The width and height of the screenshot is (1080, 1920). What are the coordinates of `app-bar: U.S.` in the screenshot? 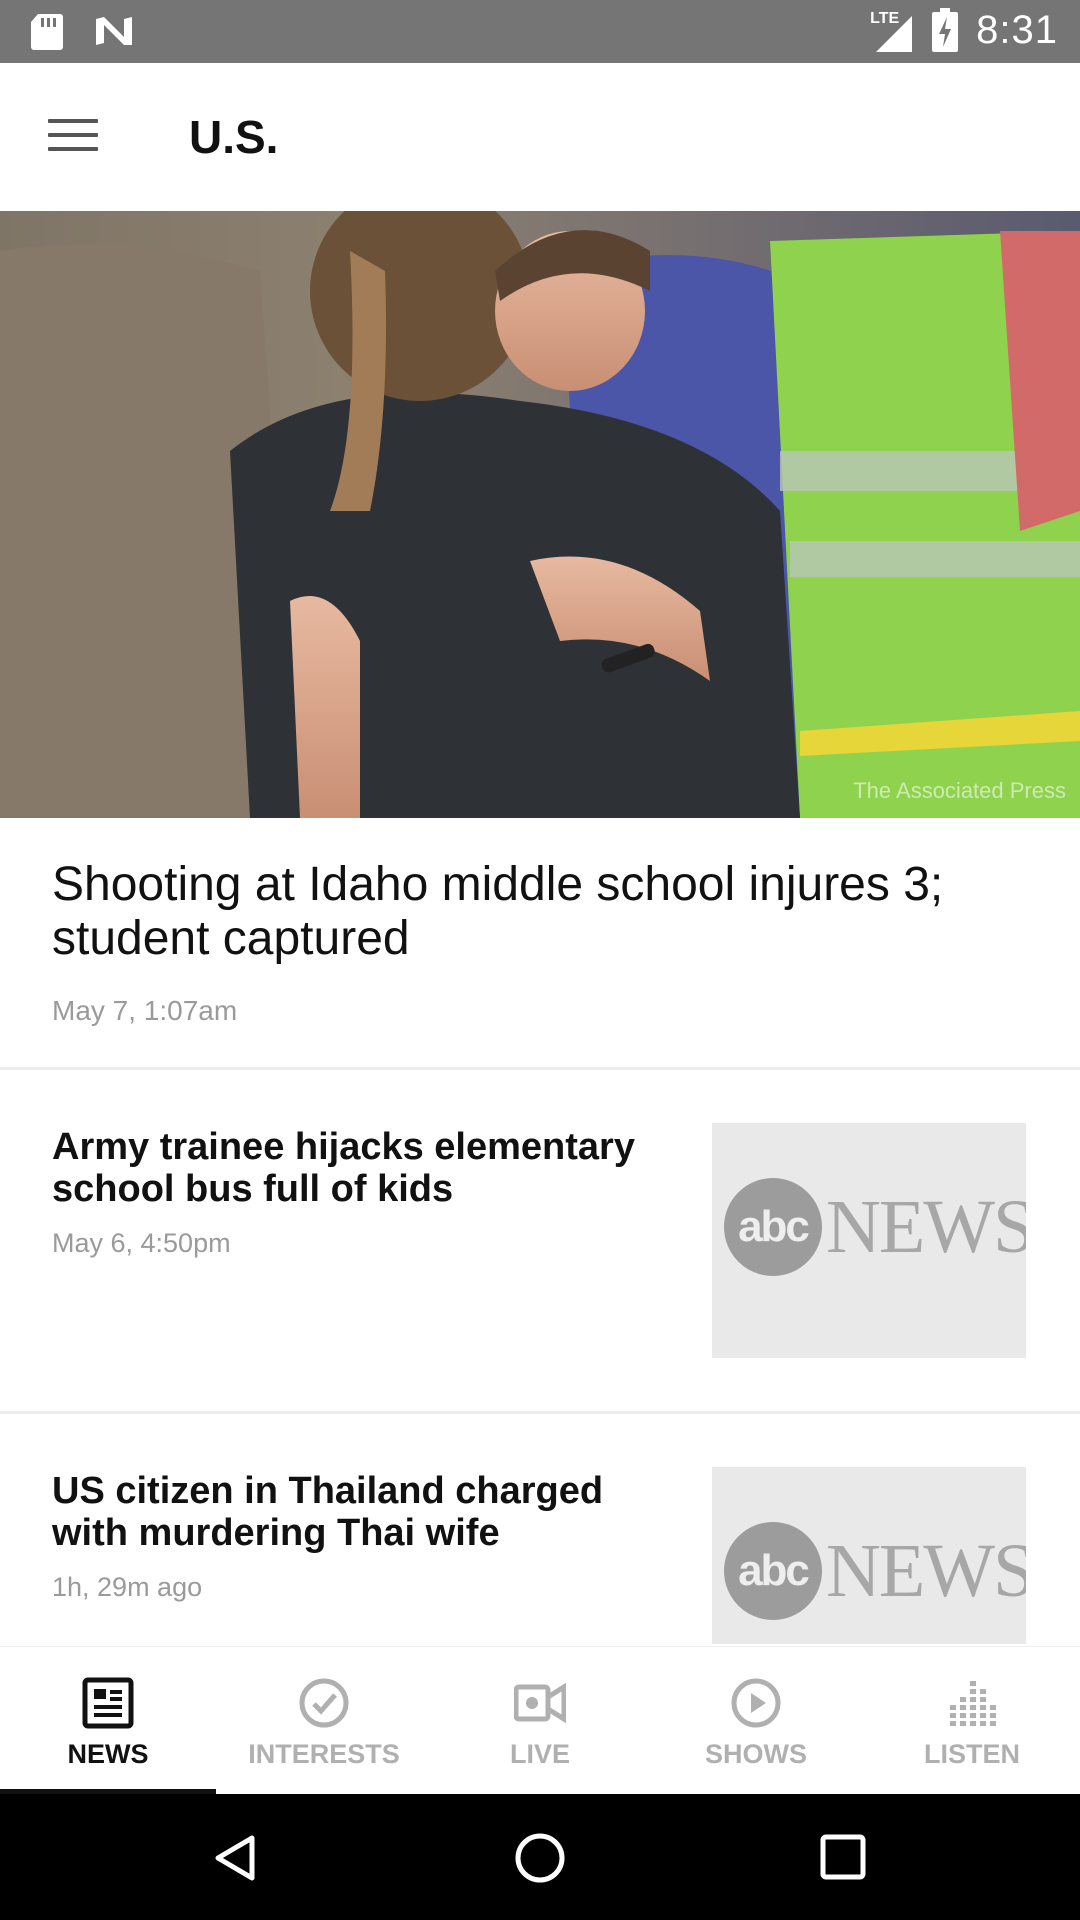 It's located at (540, 137).